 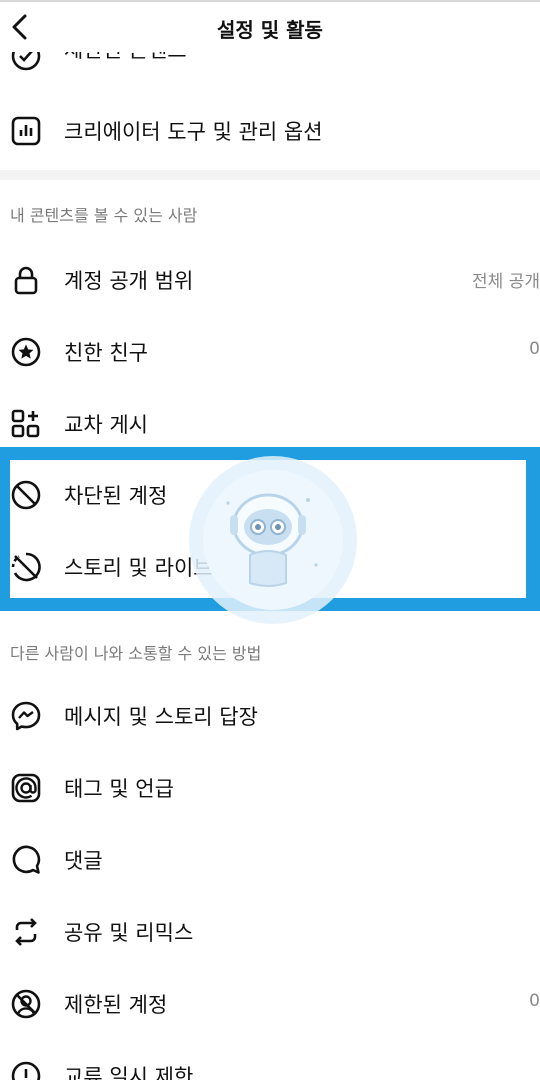 What do you see at coordinates (270, 1003) in the screenshot?
I see `menu-item-restricted-accounts: 제한된 계정 0` at bounding box center [270, 1003].